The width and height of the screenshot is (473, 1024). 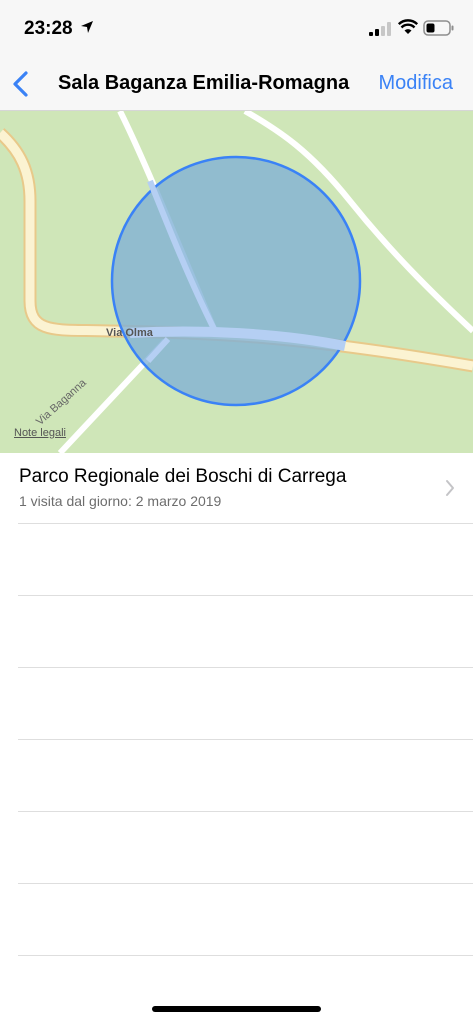 What do you see at coordinates (408, 26) in the screenshot?
I see `wifi-icon` at bounding box center [408, 26].